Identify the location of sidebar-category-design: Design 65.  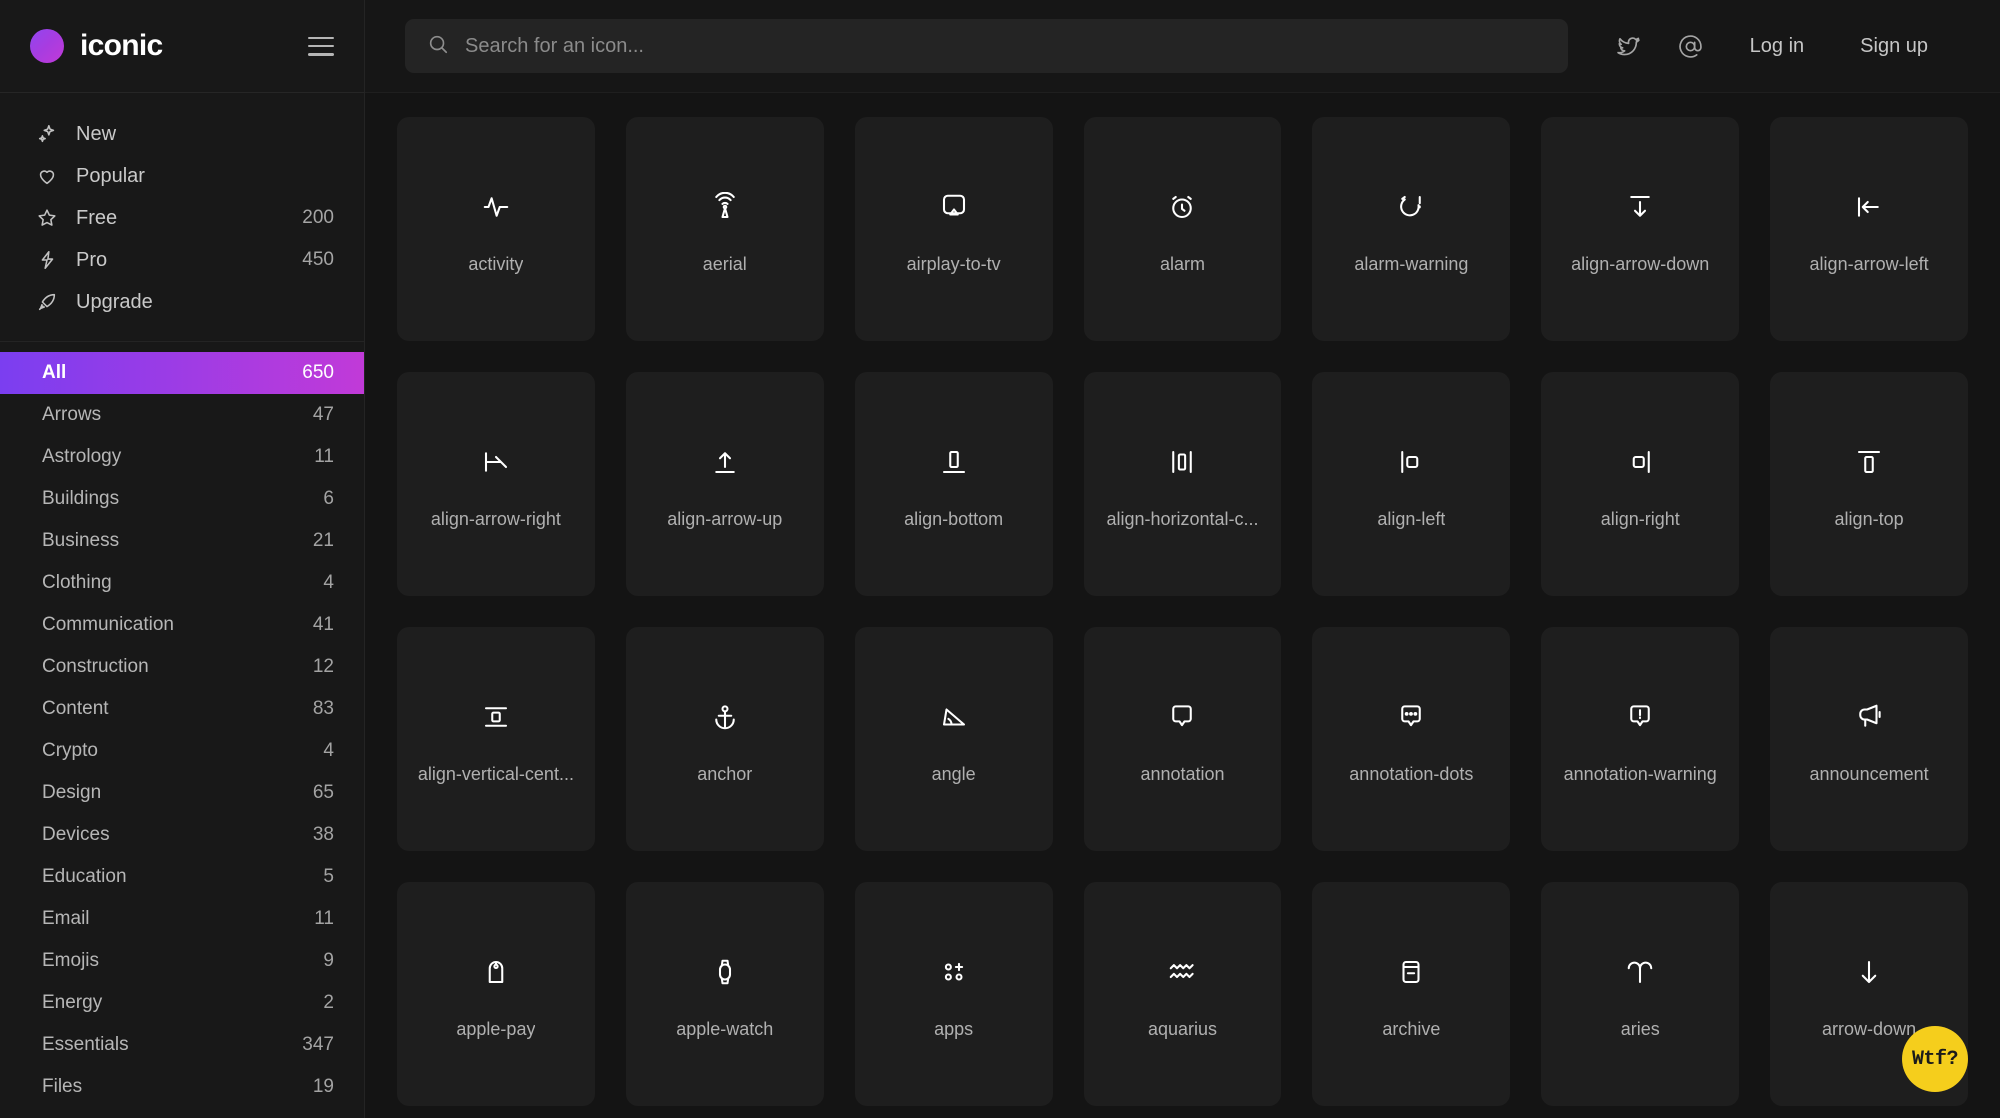
(182, 793).